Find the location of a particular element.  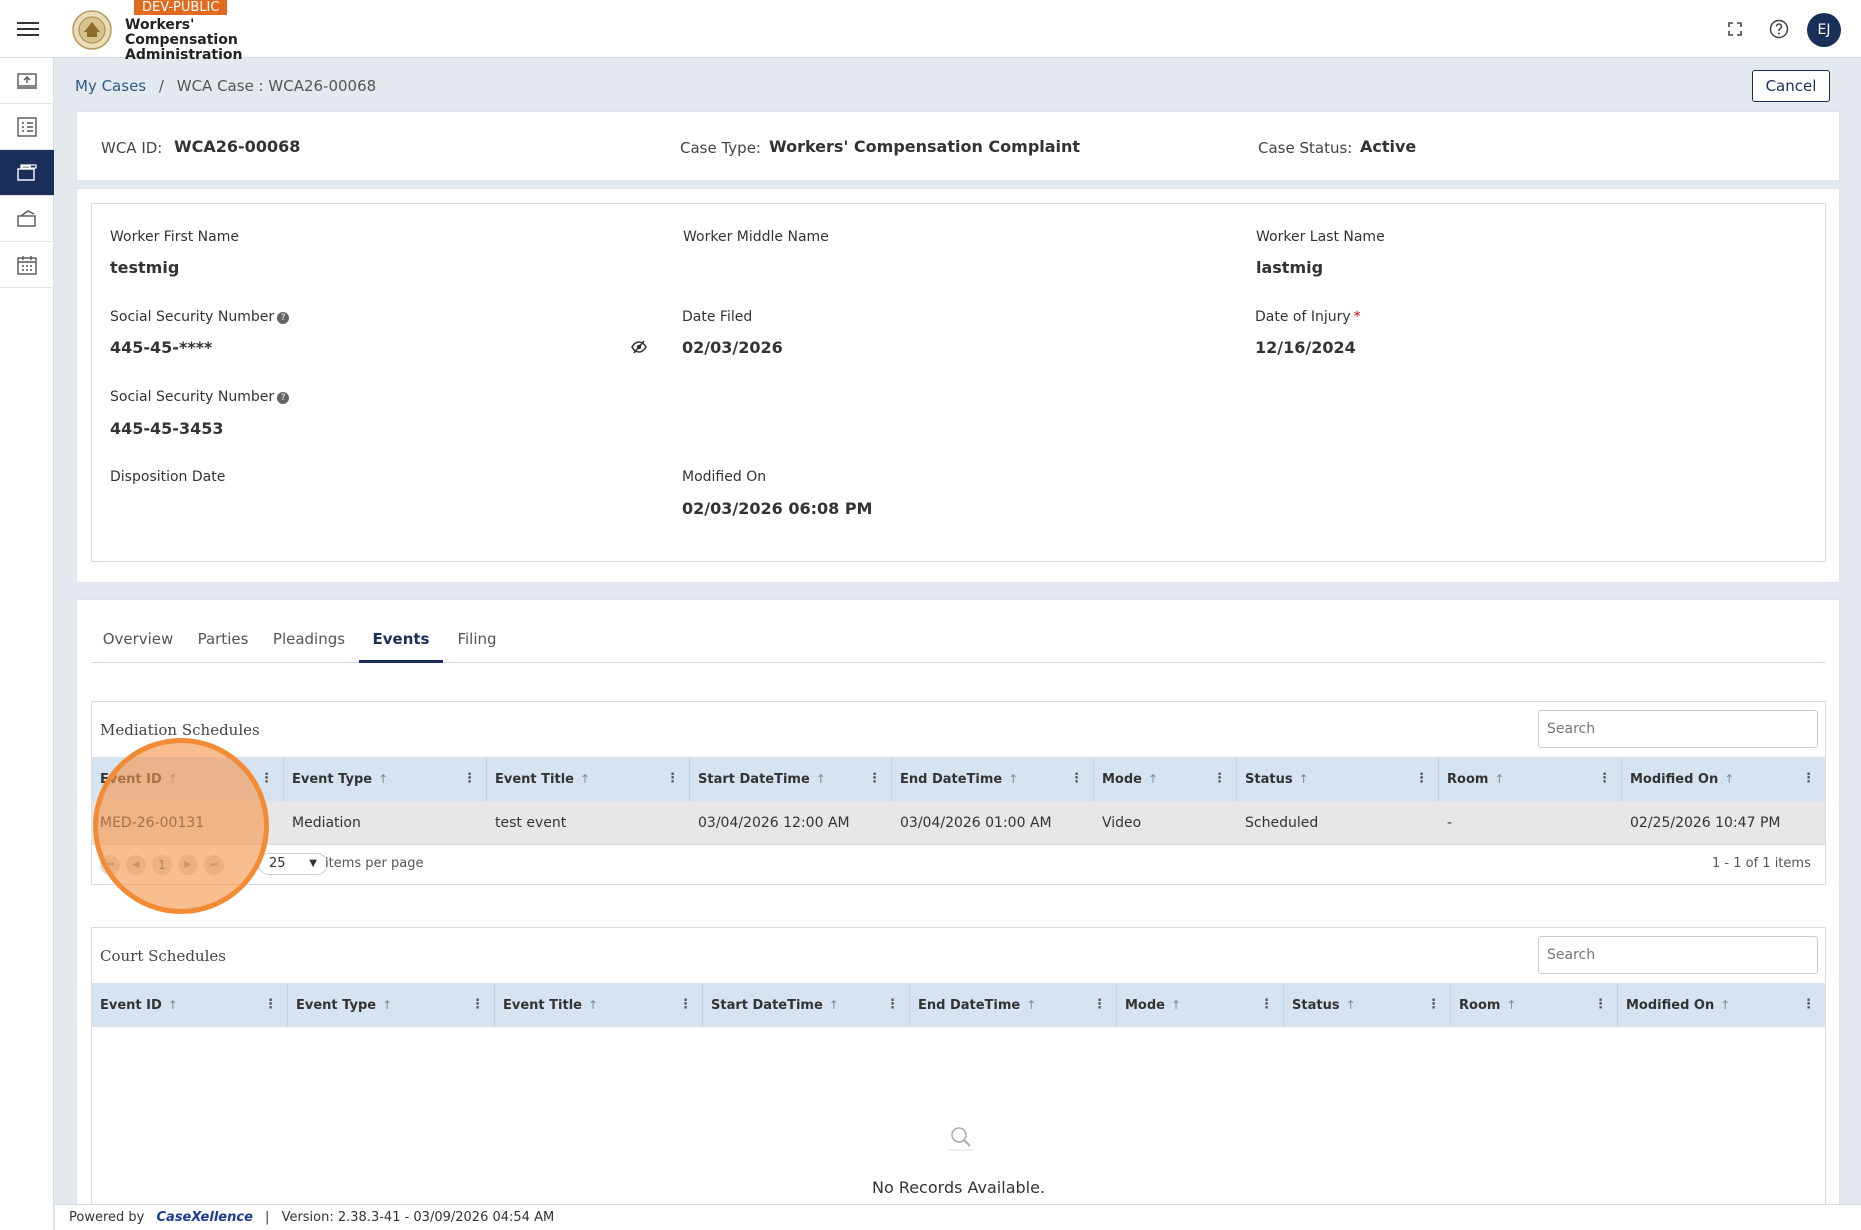

org-name-line3: Administration is located at coordinates (184, 55).